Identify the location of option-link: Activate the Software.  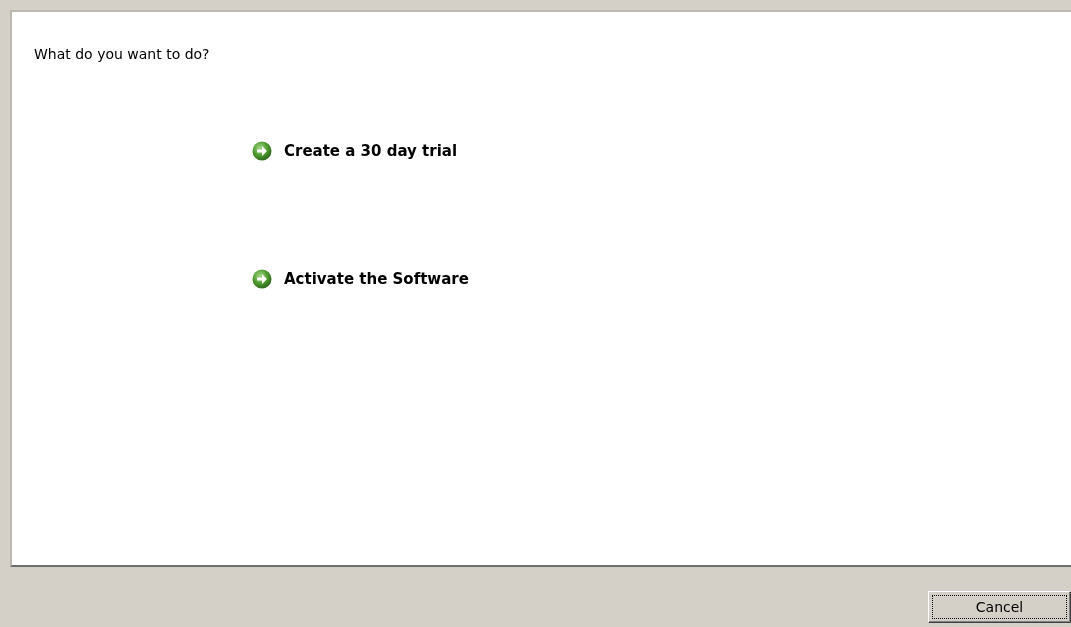
(376, 279).